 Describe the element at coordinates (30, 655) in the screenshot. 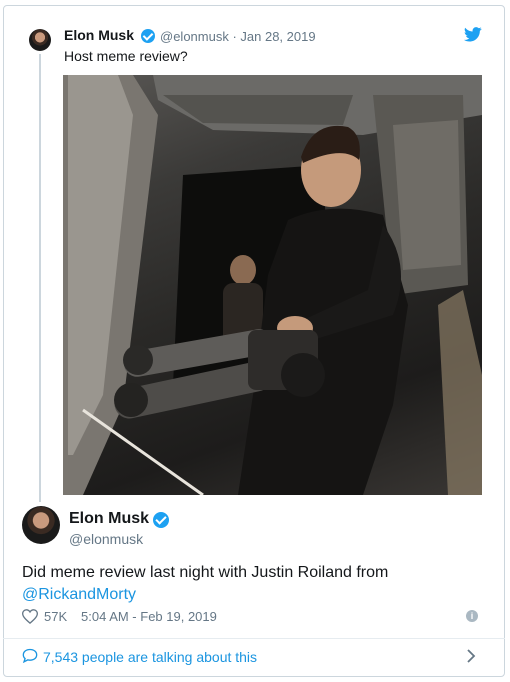

I see `comment-bubble-icon` at that location.